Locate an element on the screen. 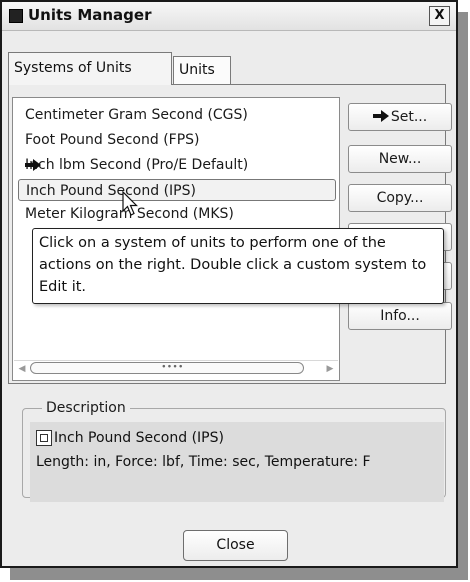 This screenshot has height=582, width=470. close-window-button: X is located at coordinates (439, 16).